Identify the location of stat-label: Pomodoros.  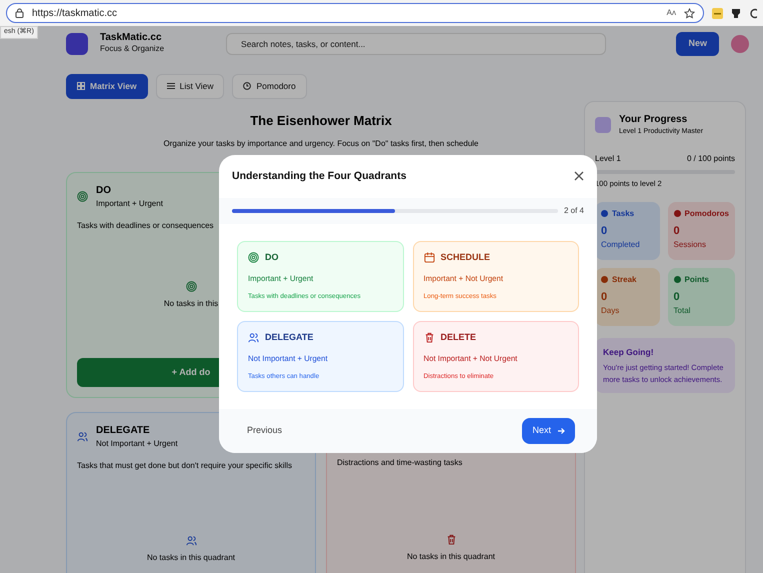
(706, 214).